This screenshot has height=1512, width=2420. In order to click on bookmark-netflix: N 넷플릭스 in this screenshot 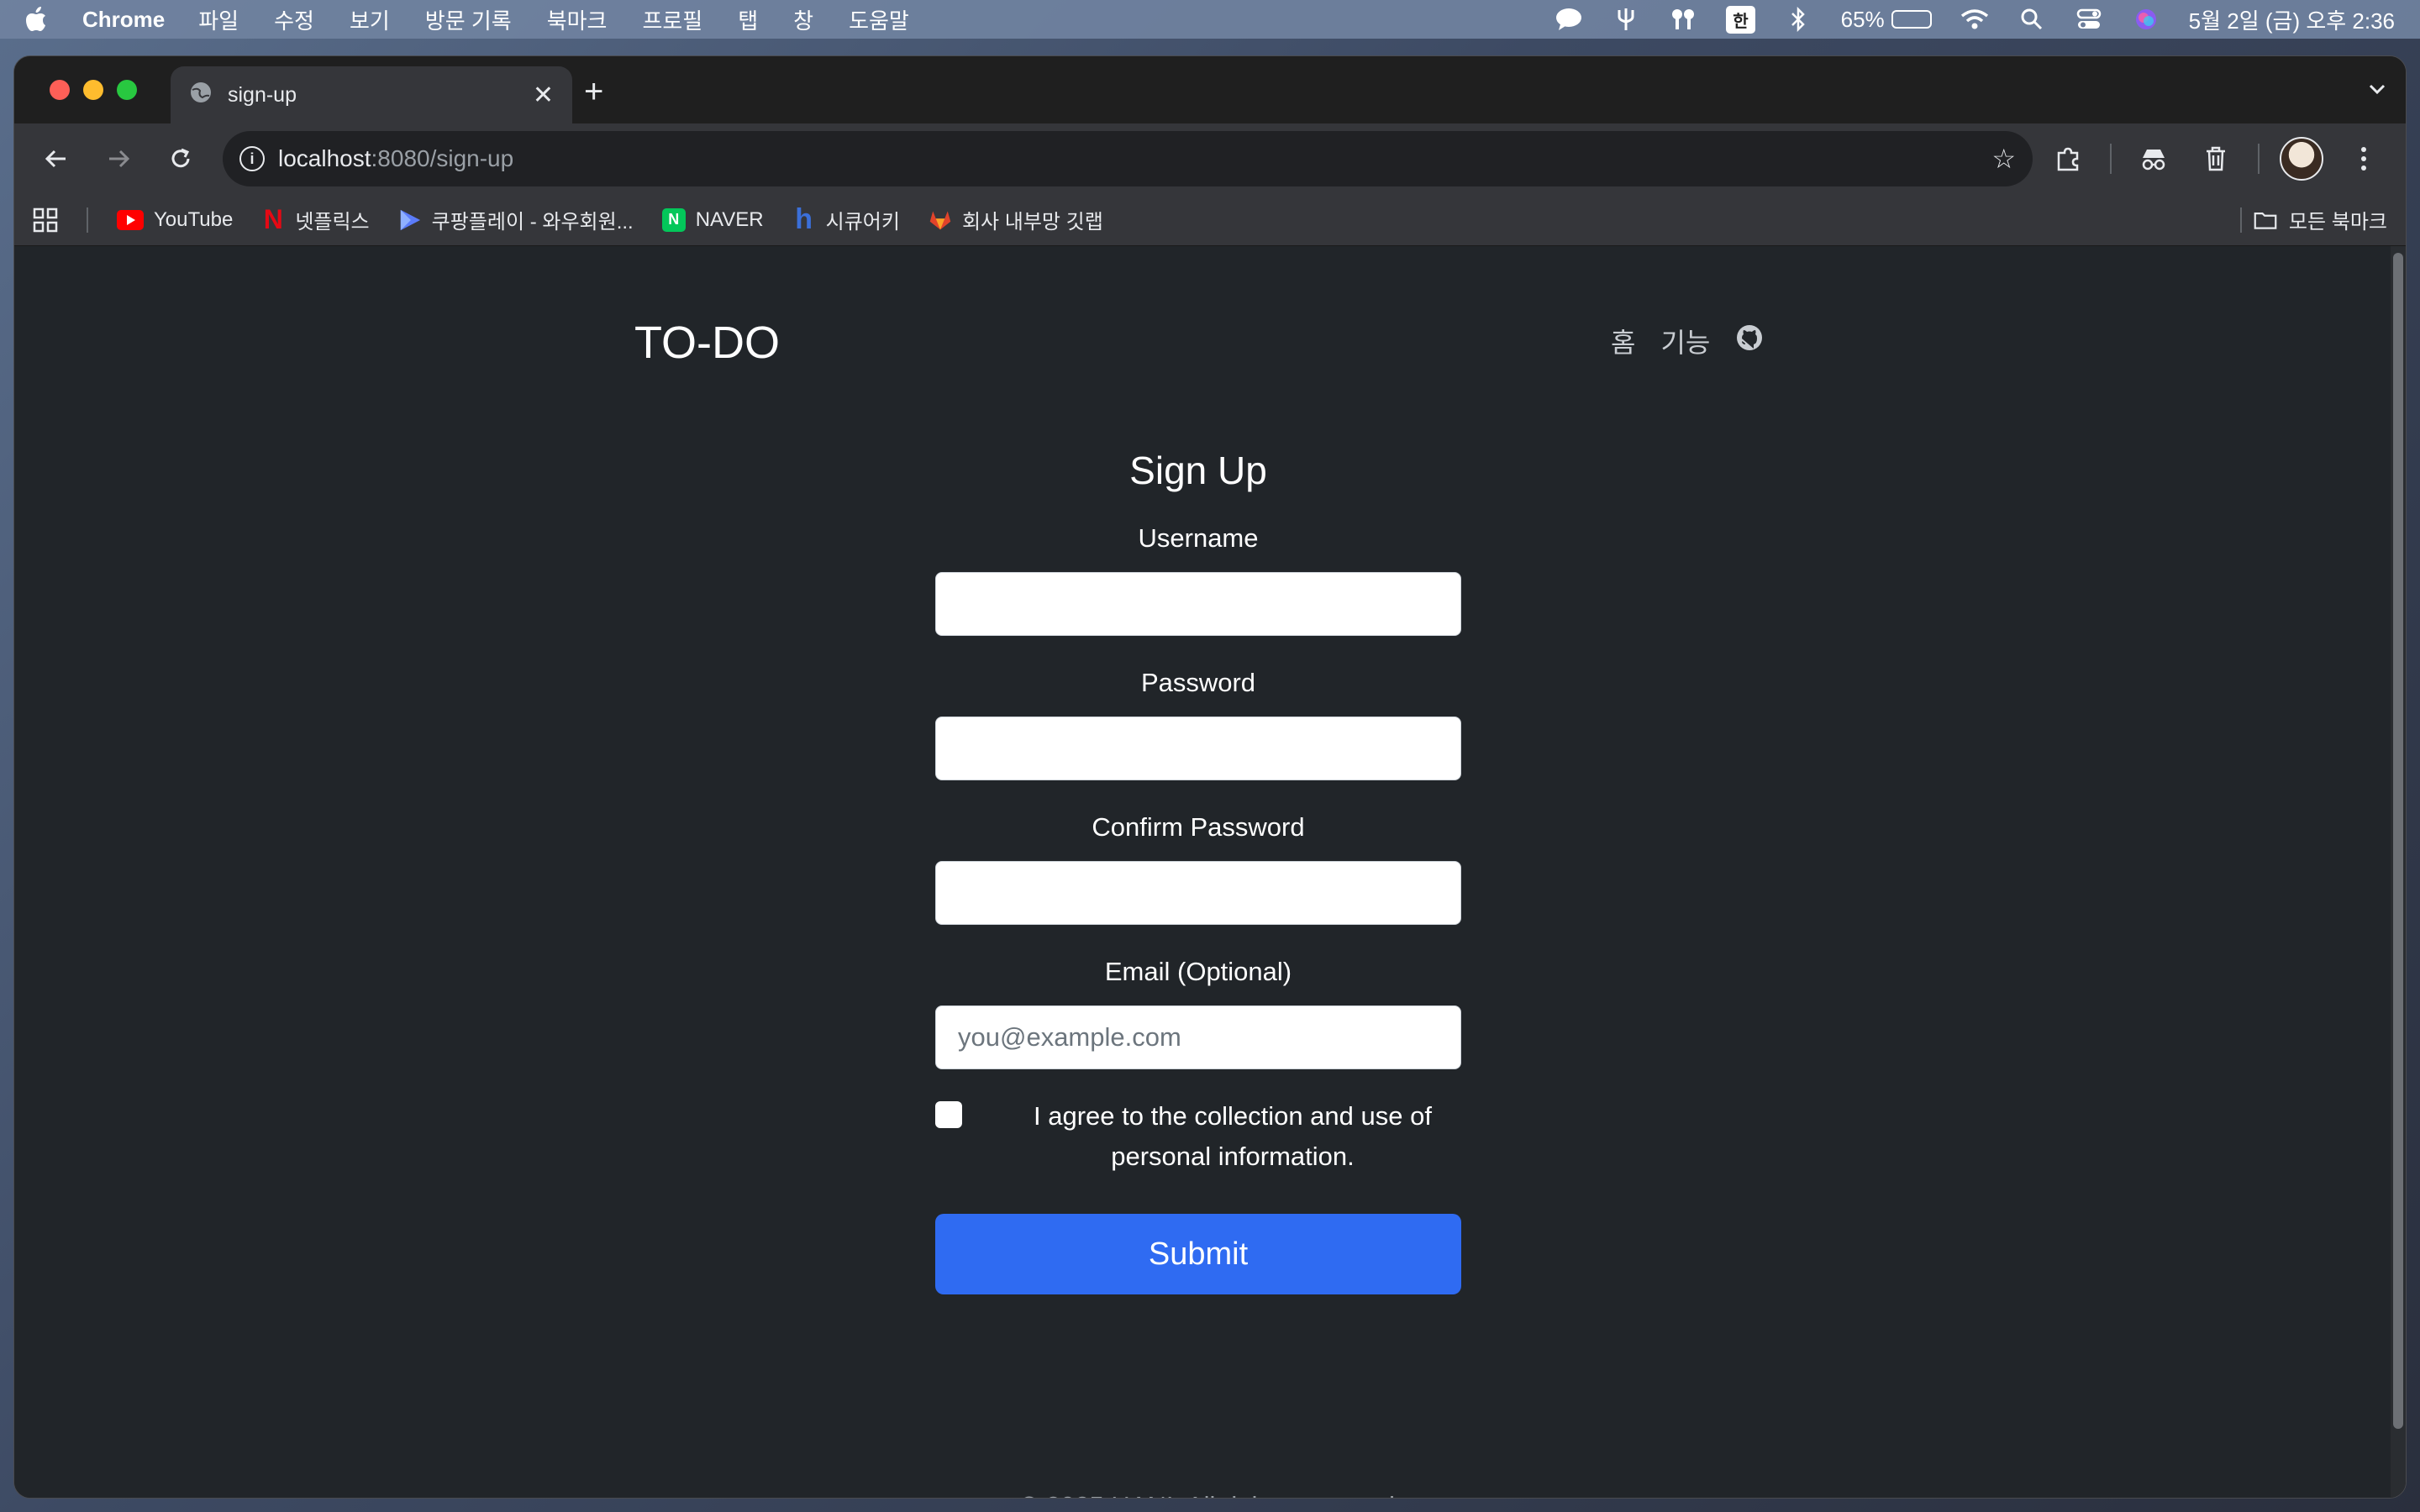, I will do `click(315, 219)`.